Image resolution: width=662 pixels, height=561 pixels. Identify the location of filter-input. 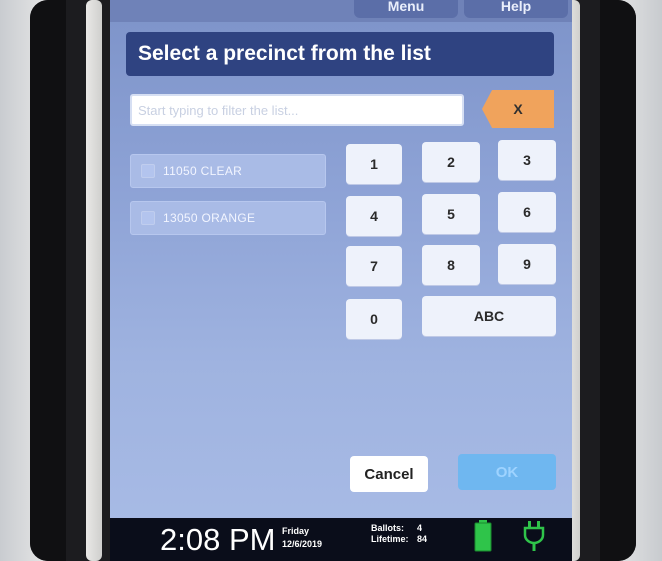
(297, 110).